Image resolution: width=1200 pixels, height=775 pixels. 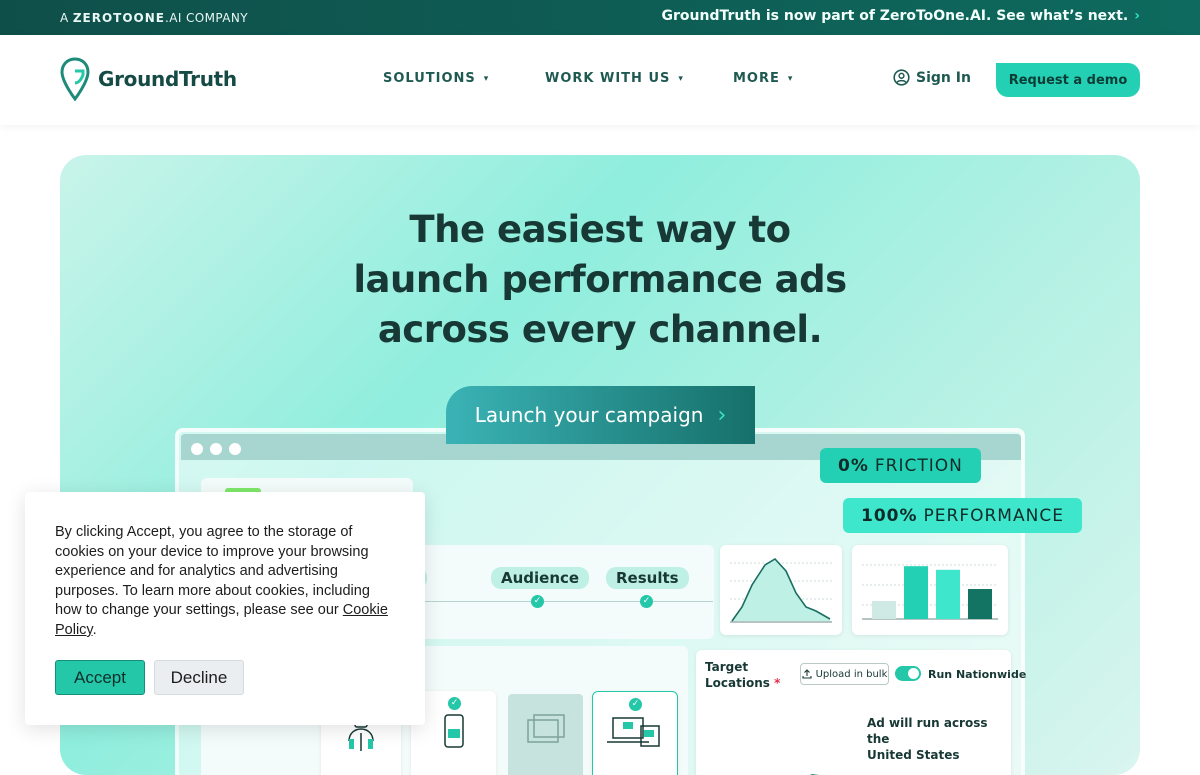 I want to click on target-label-line2: Locations, so click(x=737, y=683).